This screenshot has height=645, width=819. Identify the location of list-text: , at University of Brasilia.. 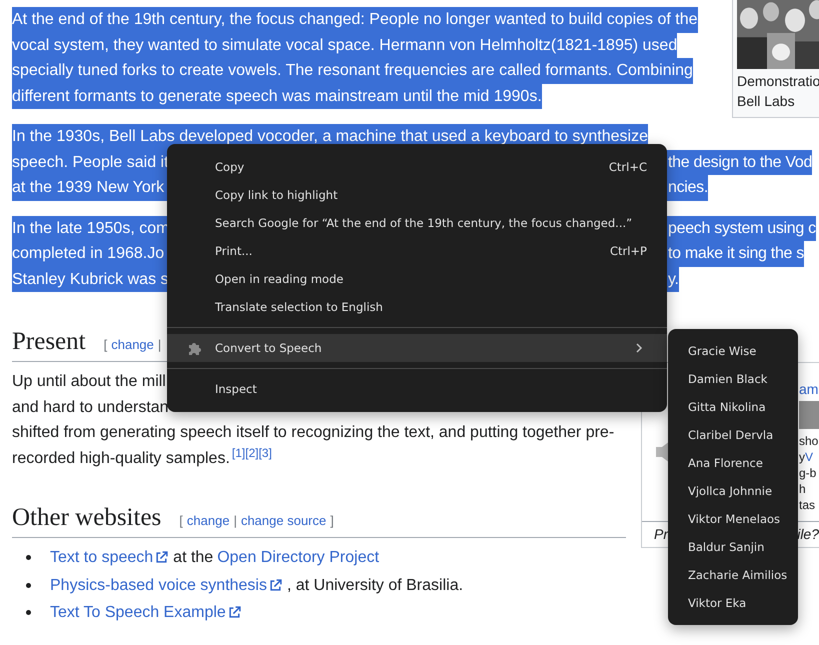
(375, 586).